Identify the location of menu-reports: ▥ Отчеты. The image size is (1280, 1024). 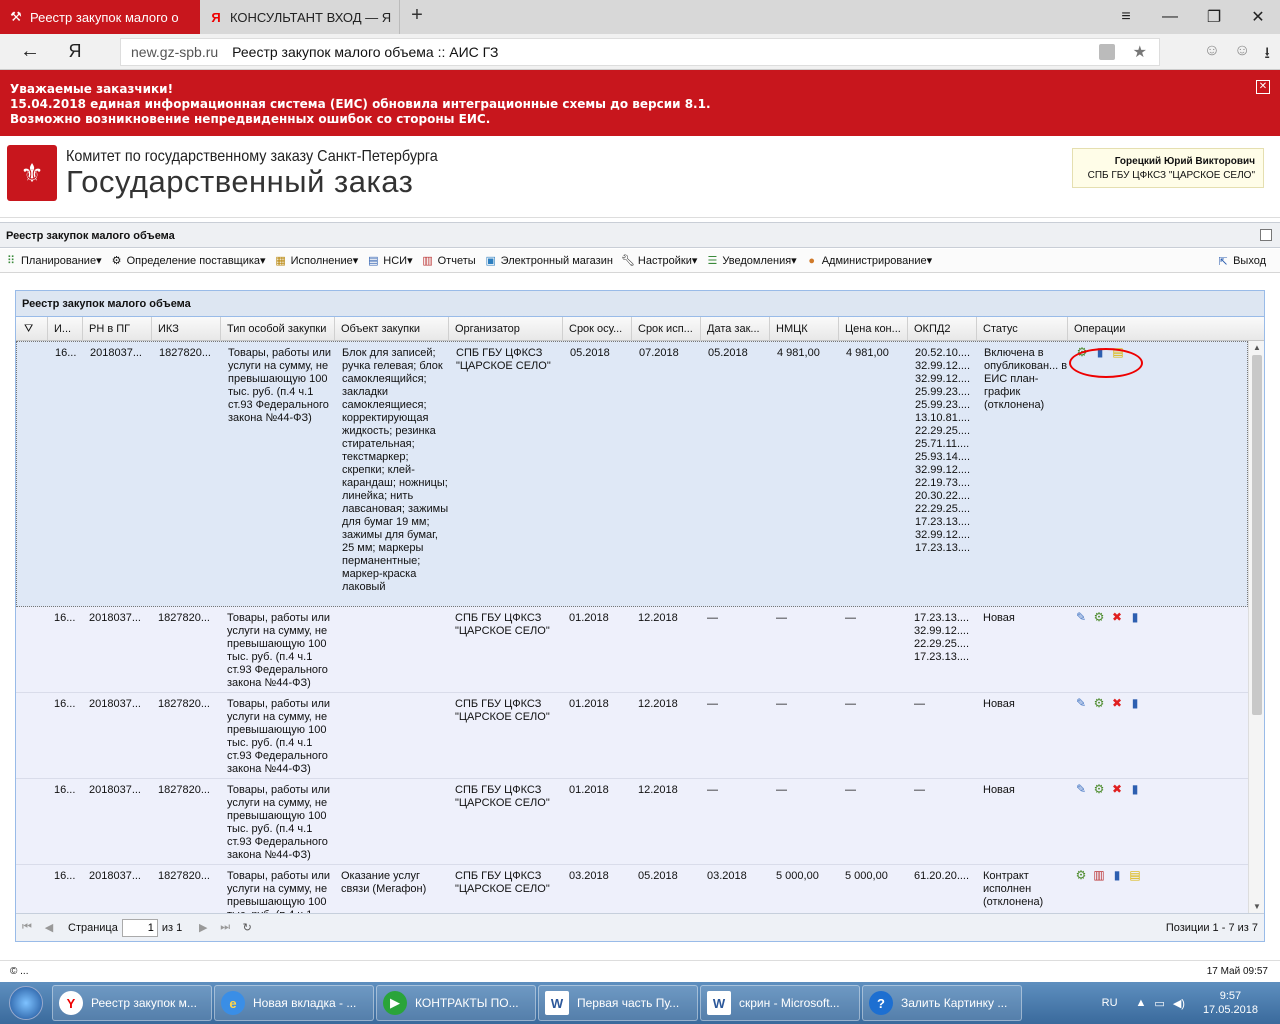
(448, 261).